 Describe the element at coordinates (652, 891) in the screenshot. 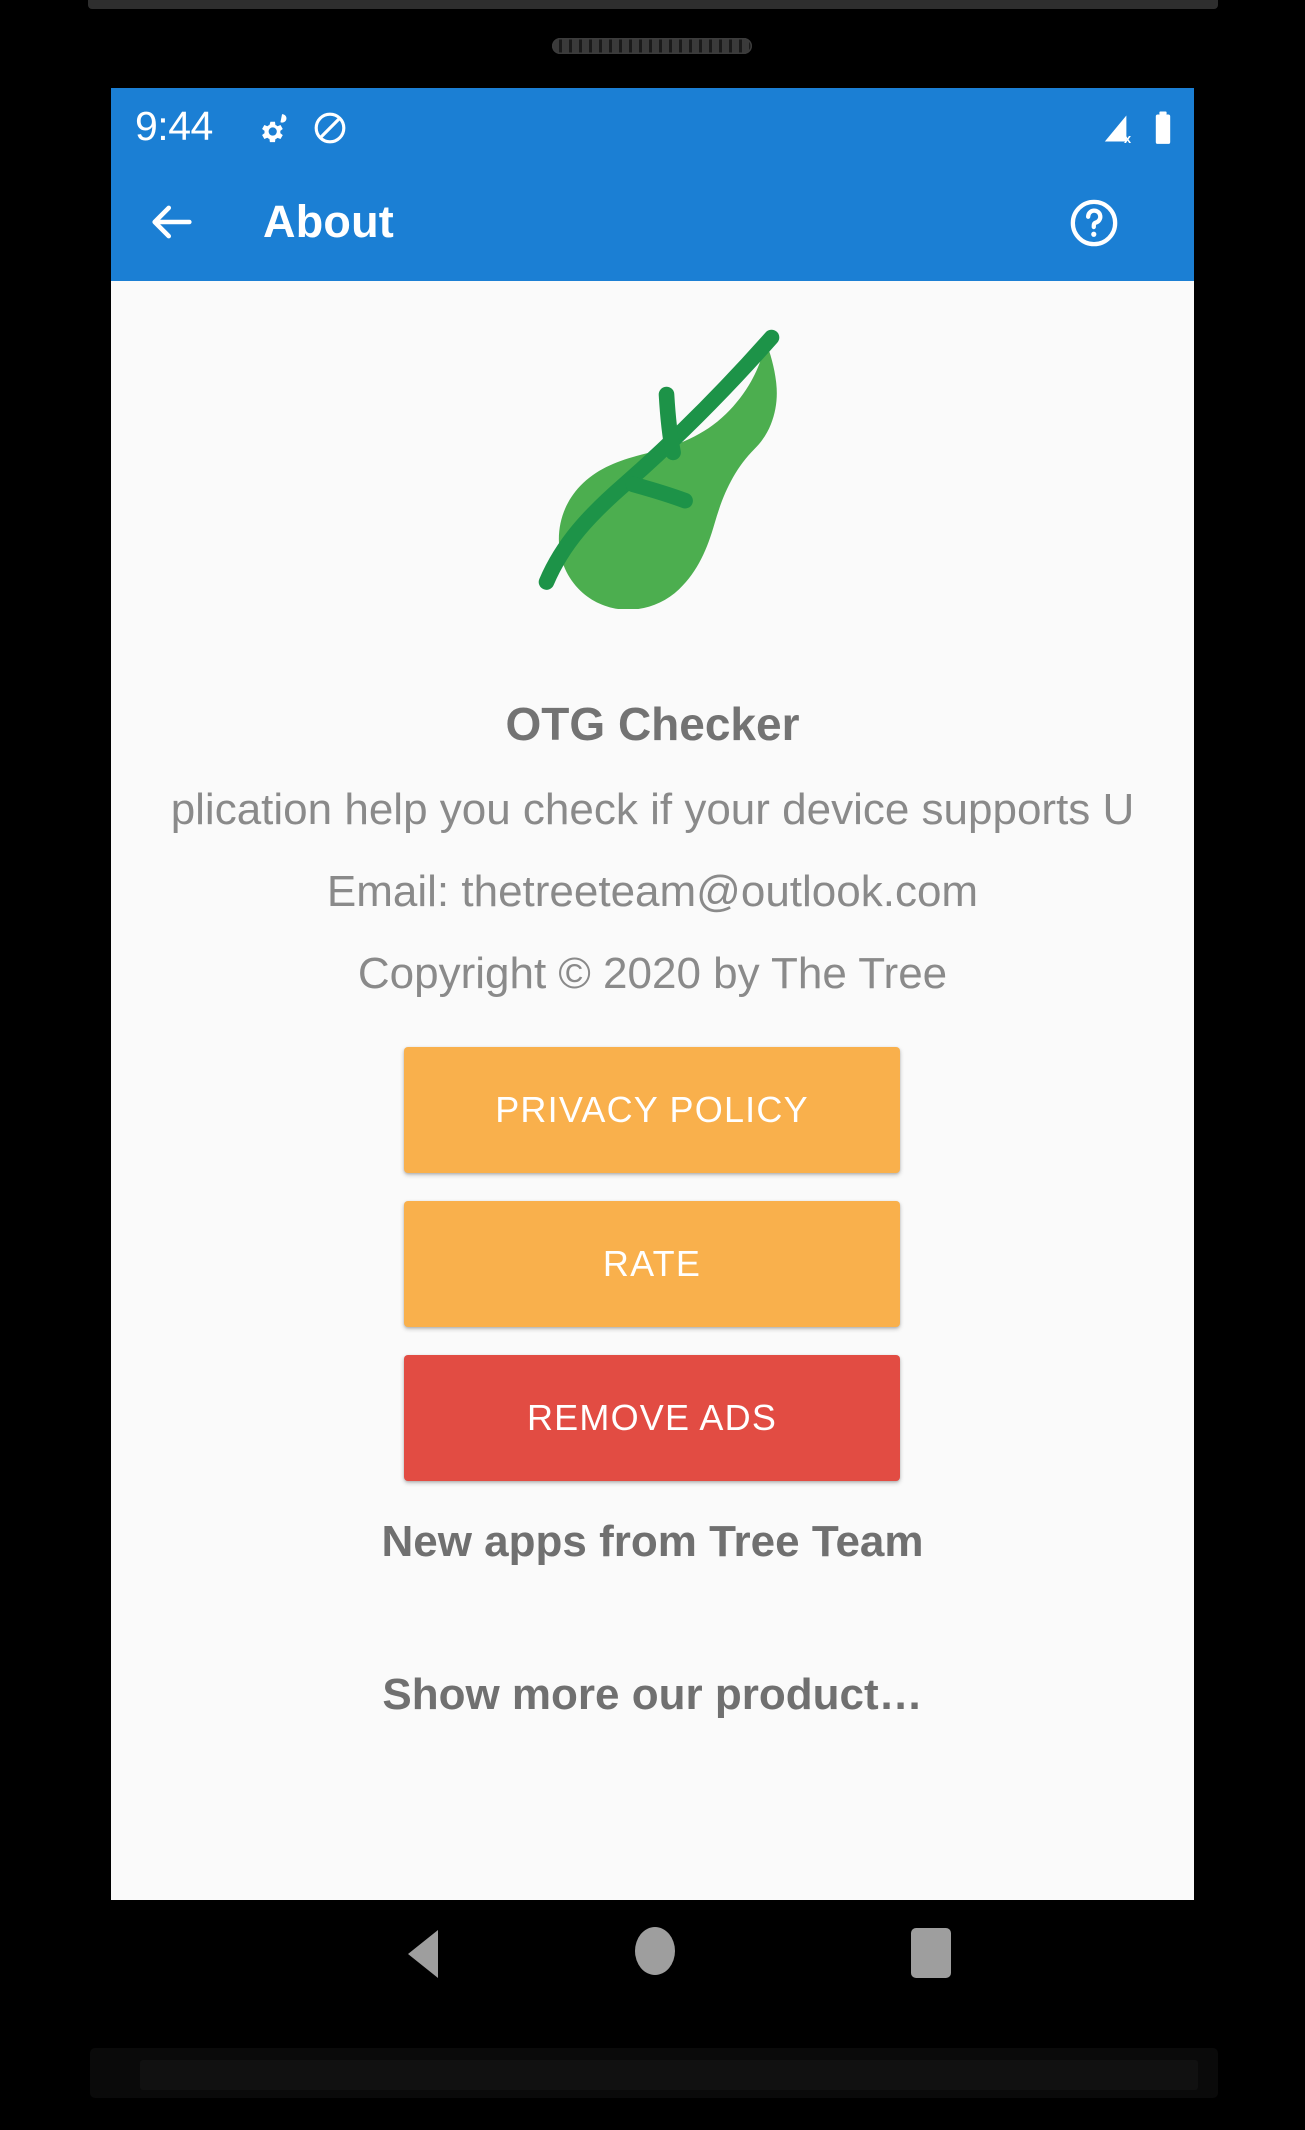

I see `contact-email: Email: thetreeteam@outlook.com` at that location.